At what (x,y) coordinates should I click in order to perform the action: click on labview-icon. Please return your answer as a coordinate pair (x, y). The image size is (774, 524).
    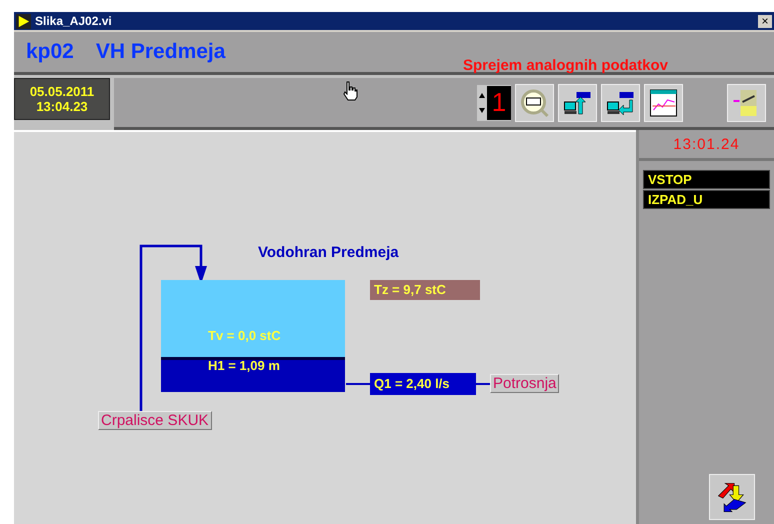
    Looking at the image, I should click on (23, 21).